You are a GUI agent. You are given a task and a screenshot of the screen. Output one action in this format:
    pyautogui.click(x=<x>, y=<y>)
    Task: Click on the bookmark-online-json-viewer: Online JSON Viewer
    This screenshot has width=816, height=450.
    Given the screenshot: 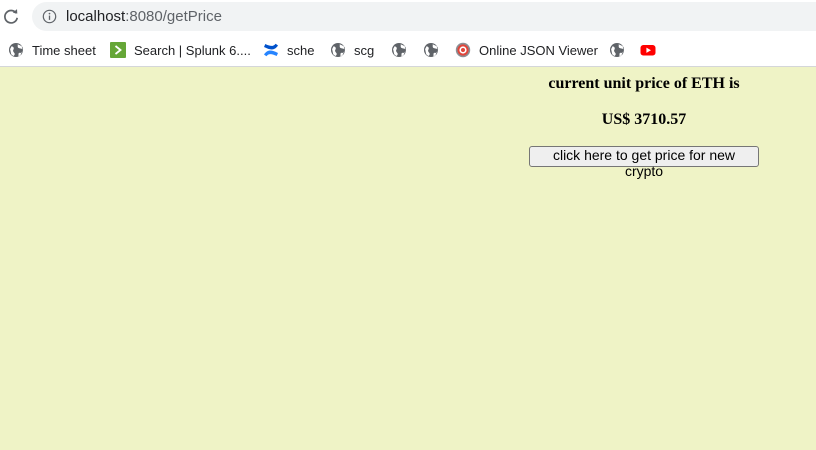 What is the action you would take?
    pyautogui.click(x=526, y=50)
    